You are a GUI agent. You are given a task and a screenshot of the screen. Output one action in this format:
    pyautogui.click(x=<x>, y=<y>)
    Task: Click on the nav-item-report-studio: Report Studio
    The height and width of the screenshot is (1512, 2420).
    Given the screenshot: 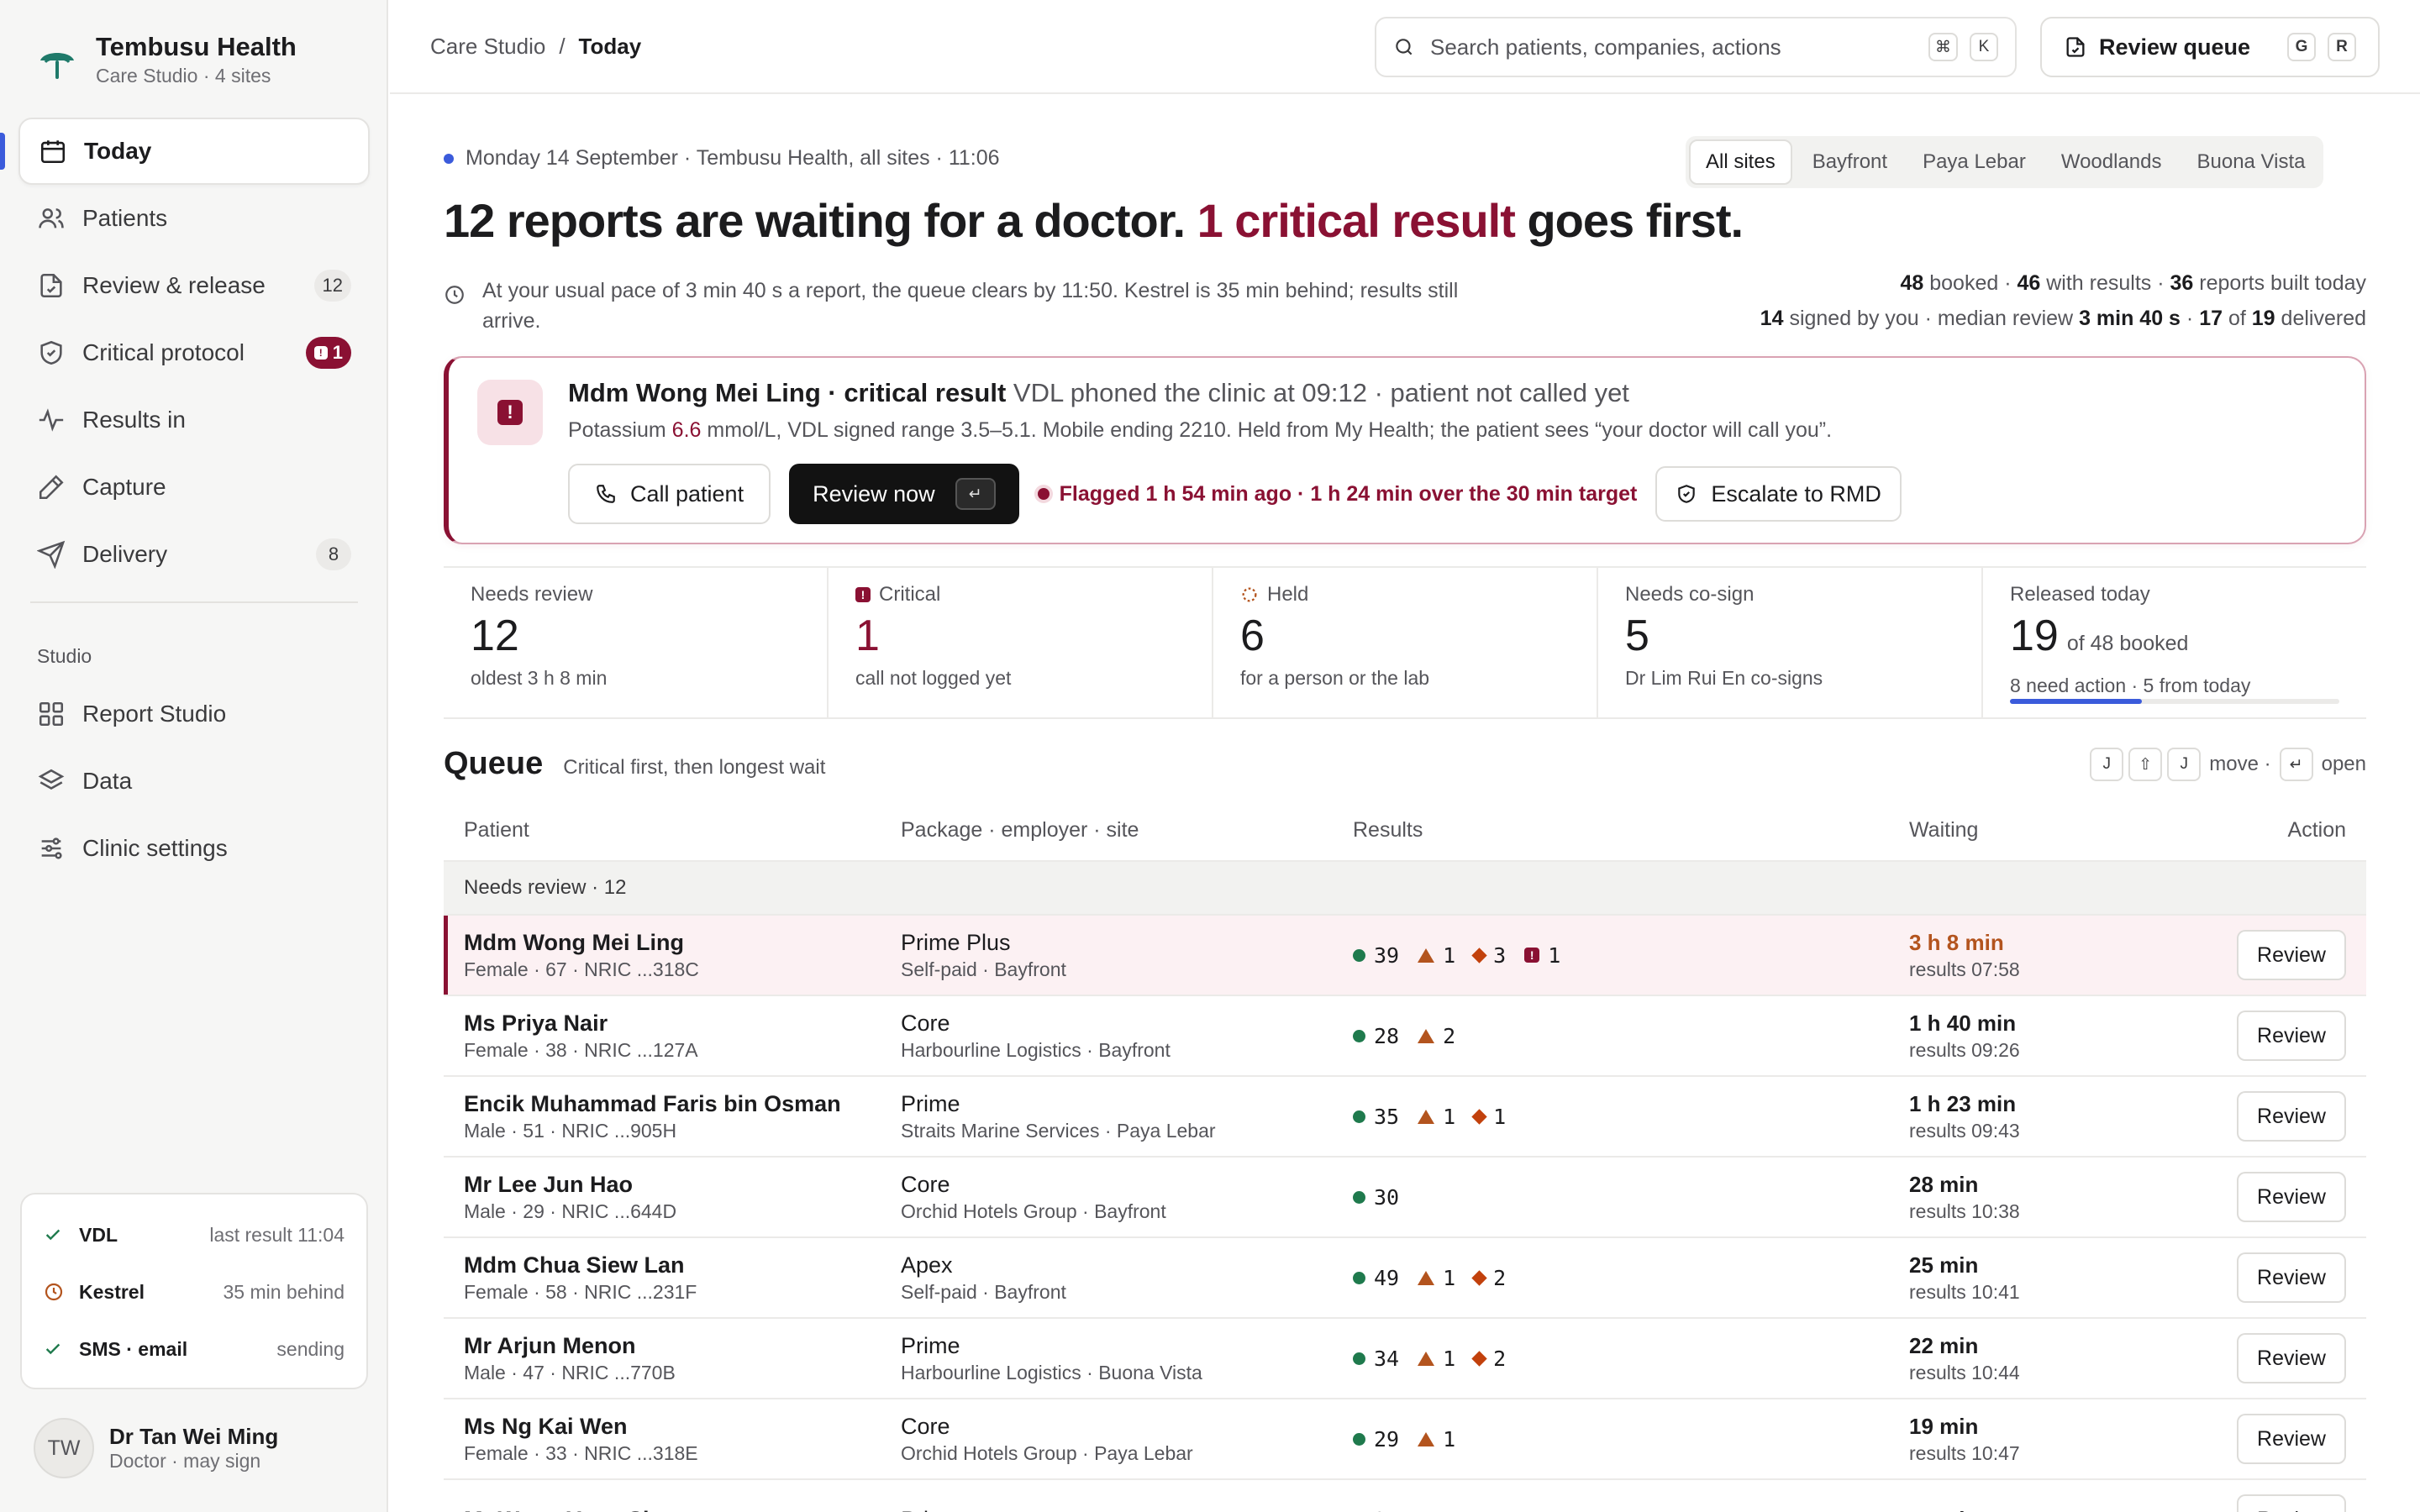 What is the action you would take?
    pyautogui.click(x=194, y=714)
    